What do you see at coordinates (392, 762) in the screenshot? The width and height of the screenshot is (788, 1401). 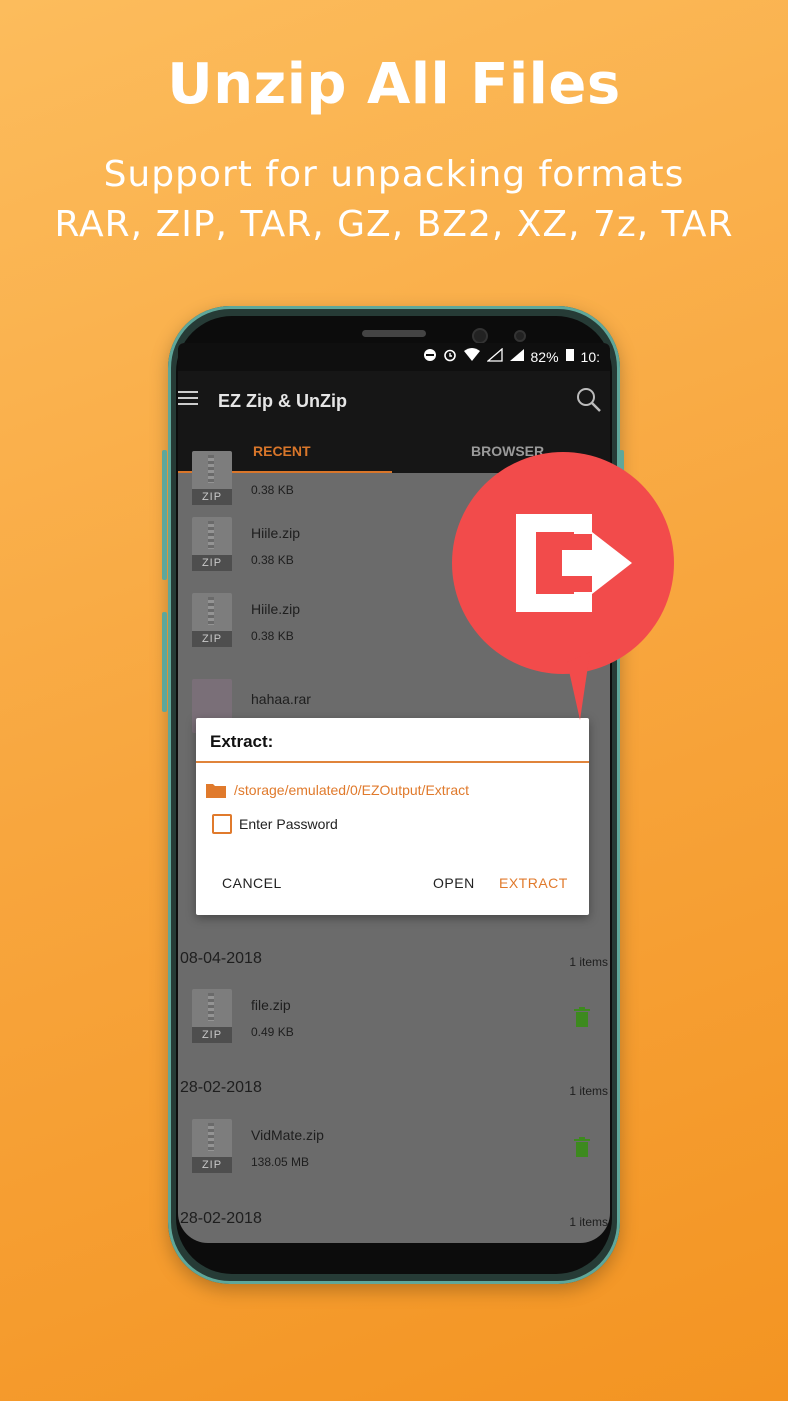 I see `dialog-divider` at bounding box center [392, 762].